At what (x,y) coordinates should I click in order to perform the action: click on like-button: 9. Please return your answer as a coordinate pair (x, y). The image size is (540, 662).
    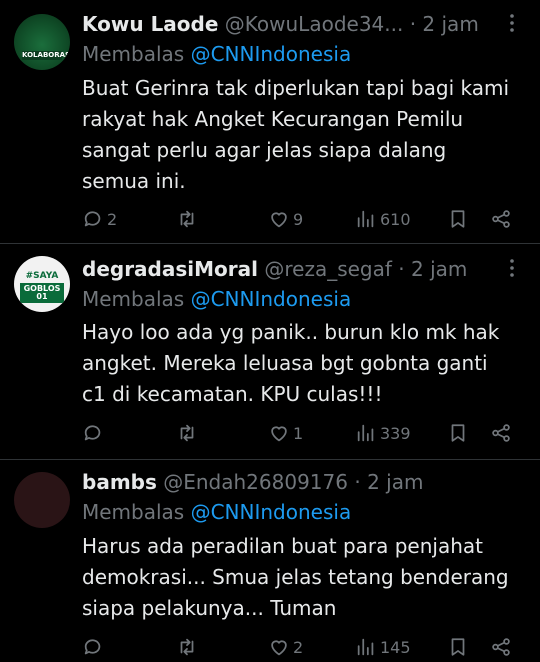
    Looking at the image, I should click on (285, 219).